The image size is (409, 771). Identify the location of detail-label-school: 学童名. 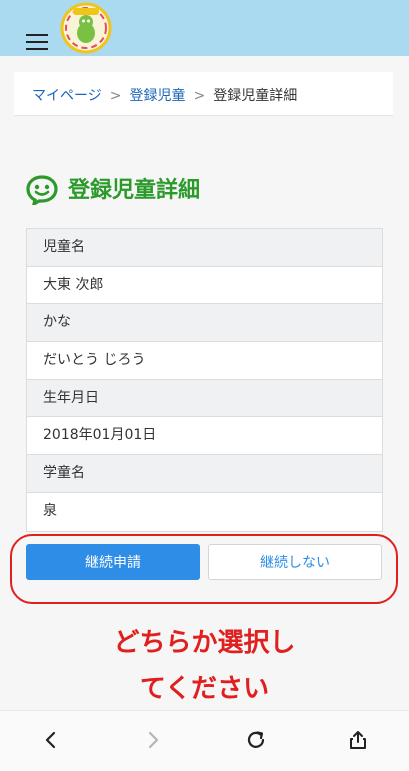
(204, 474).